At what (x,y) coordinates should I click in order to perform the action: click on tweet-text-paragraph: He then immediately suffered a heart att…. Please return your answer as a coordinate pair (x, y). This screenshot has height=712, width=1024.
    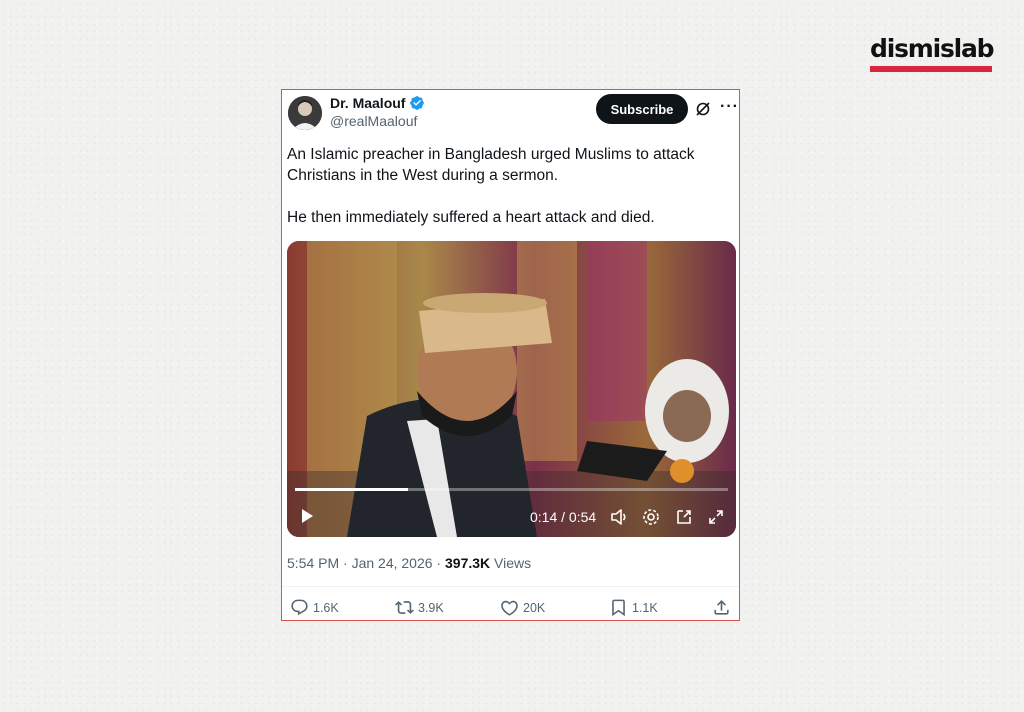
    Looking at the image, I should click on (471, 217).